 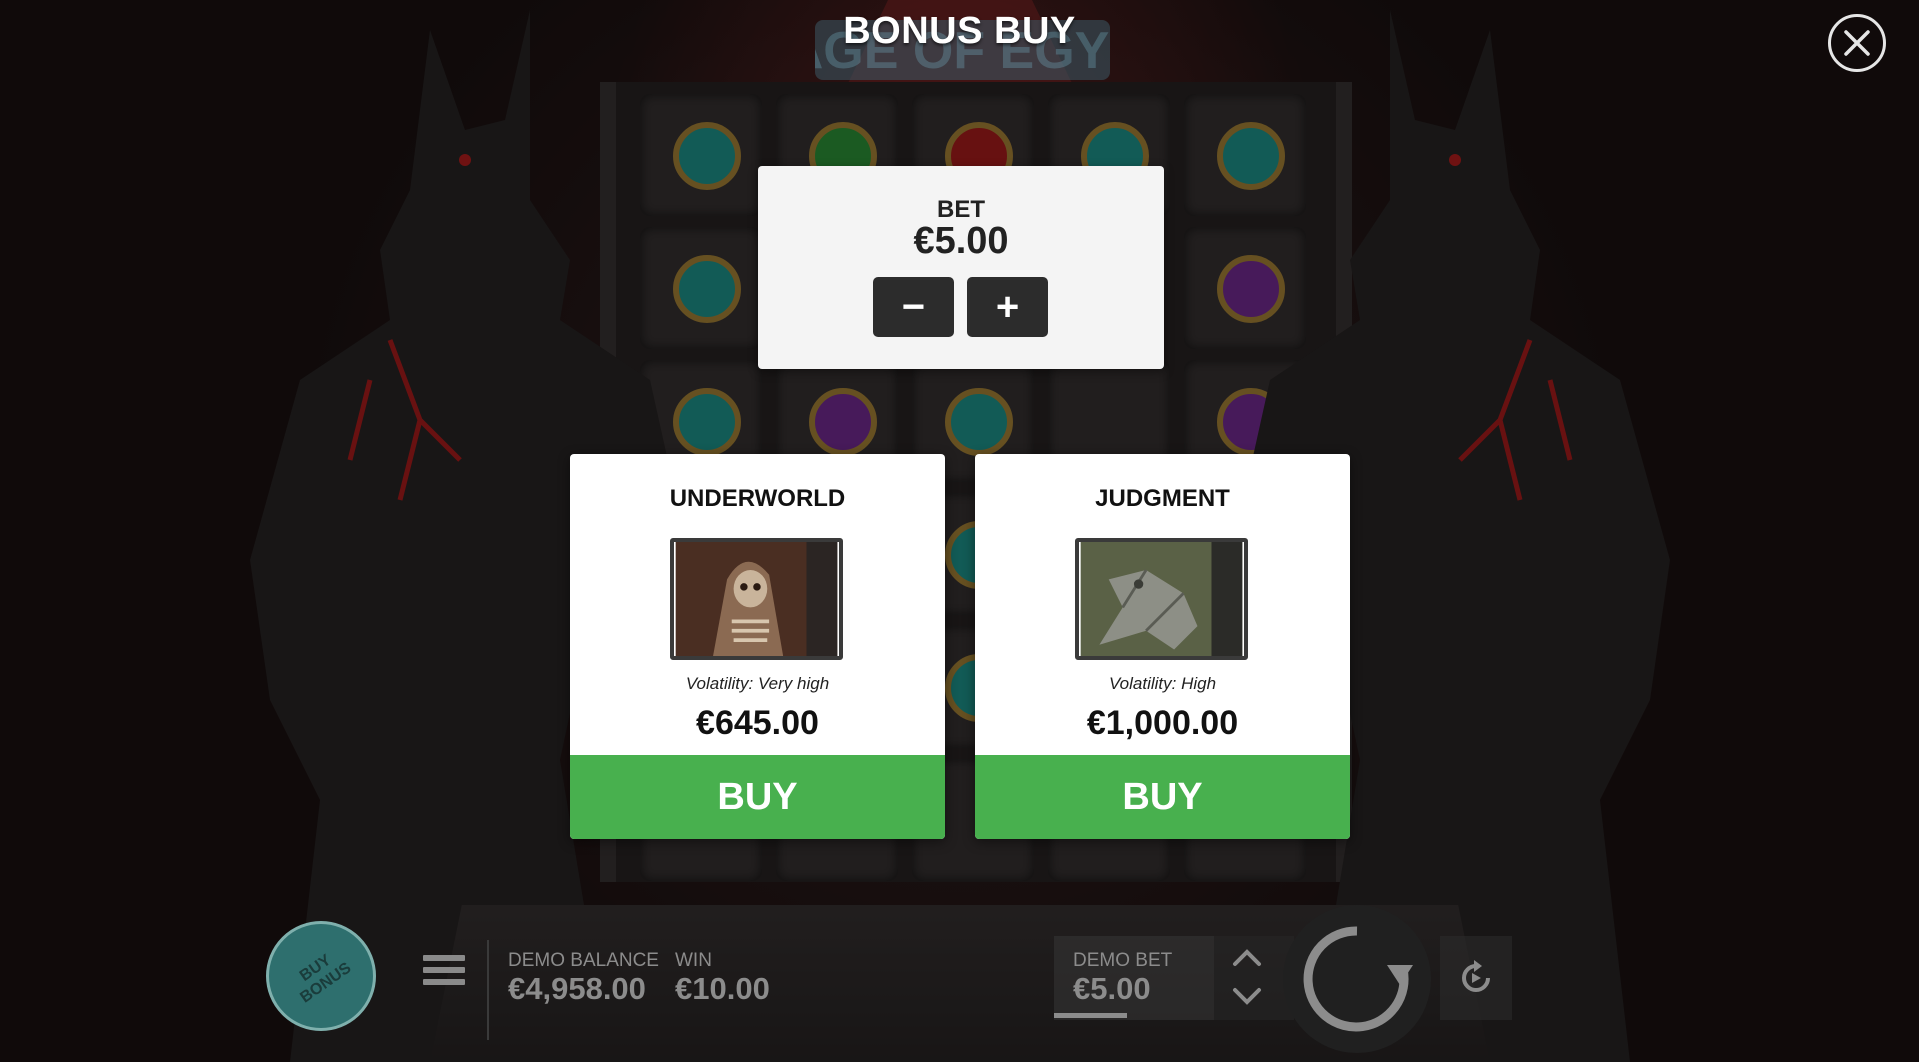 I want to click on bonus-price: €1,000.00, so click(x=1162, y=723).